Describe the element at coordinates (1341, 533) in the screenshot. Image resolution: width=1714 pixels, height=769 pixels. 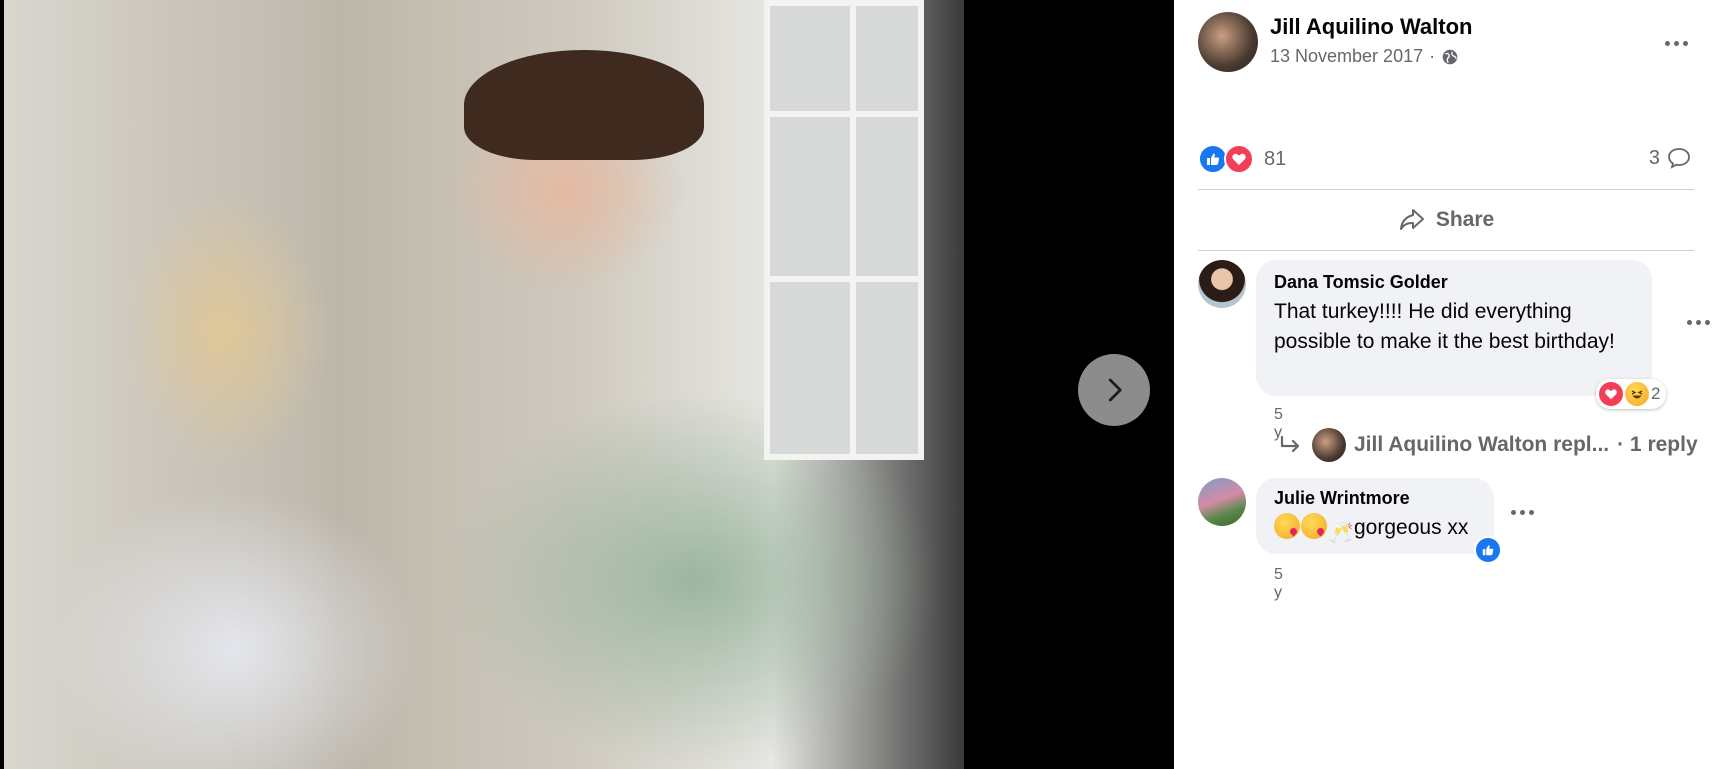
I see `champagne-glasses-icon: 🥂` at that location.